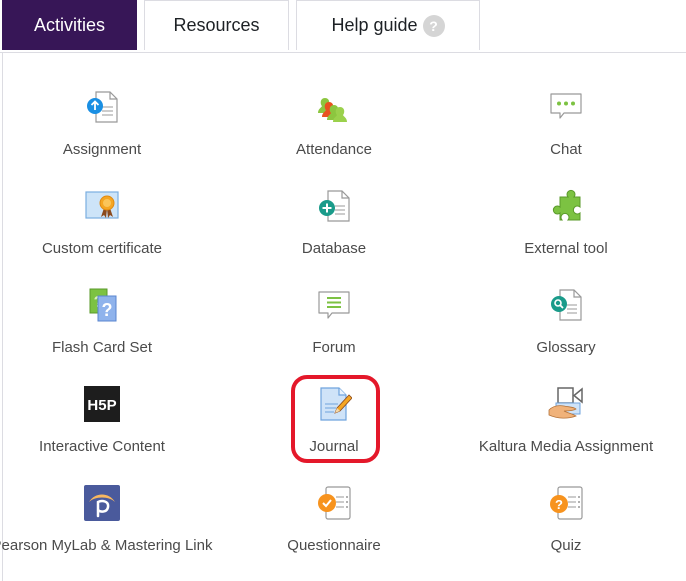 This screenshot has height=581, width=686. I want to click on glossary-icon, so click(566, 305).